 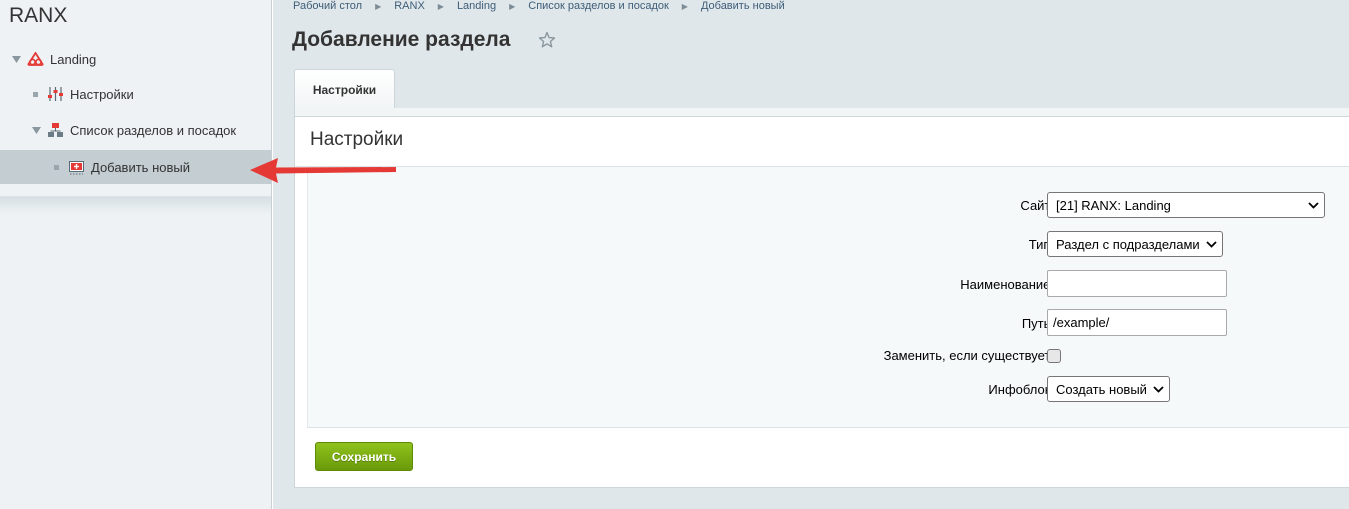 What do you see at coordinates (1186, 205) in the screenshot?
I see `site-select: [21] RANX: Landing` at bounding box center [1186, 205].